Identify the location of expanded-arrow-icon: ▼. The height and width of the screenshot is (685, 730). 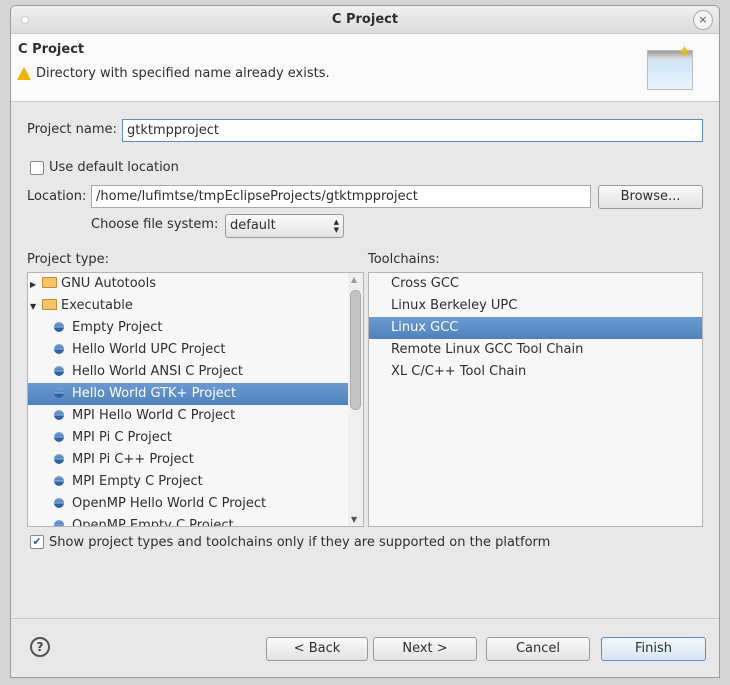
(35, 307).